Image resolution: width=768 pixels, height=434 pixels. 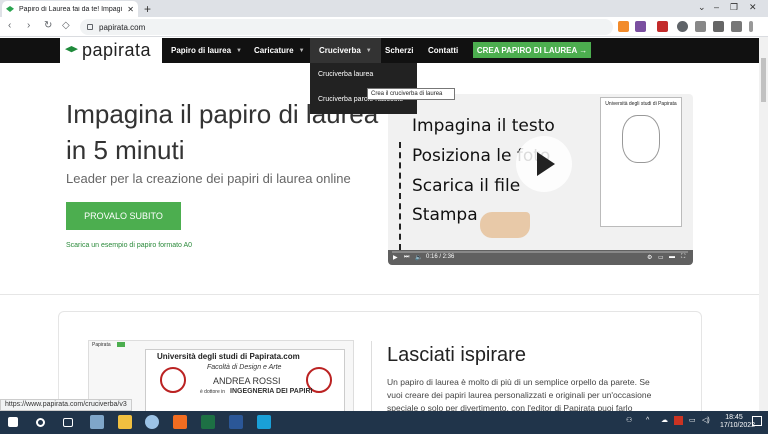 What do you see at coordinates (279, 50) in the screenshot?
I see `nav-caricature: Caricature ▼` at bounding box center [279, 50].